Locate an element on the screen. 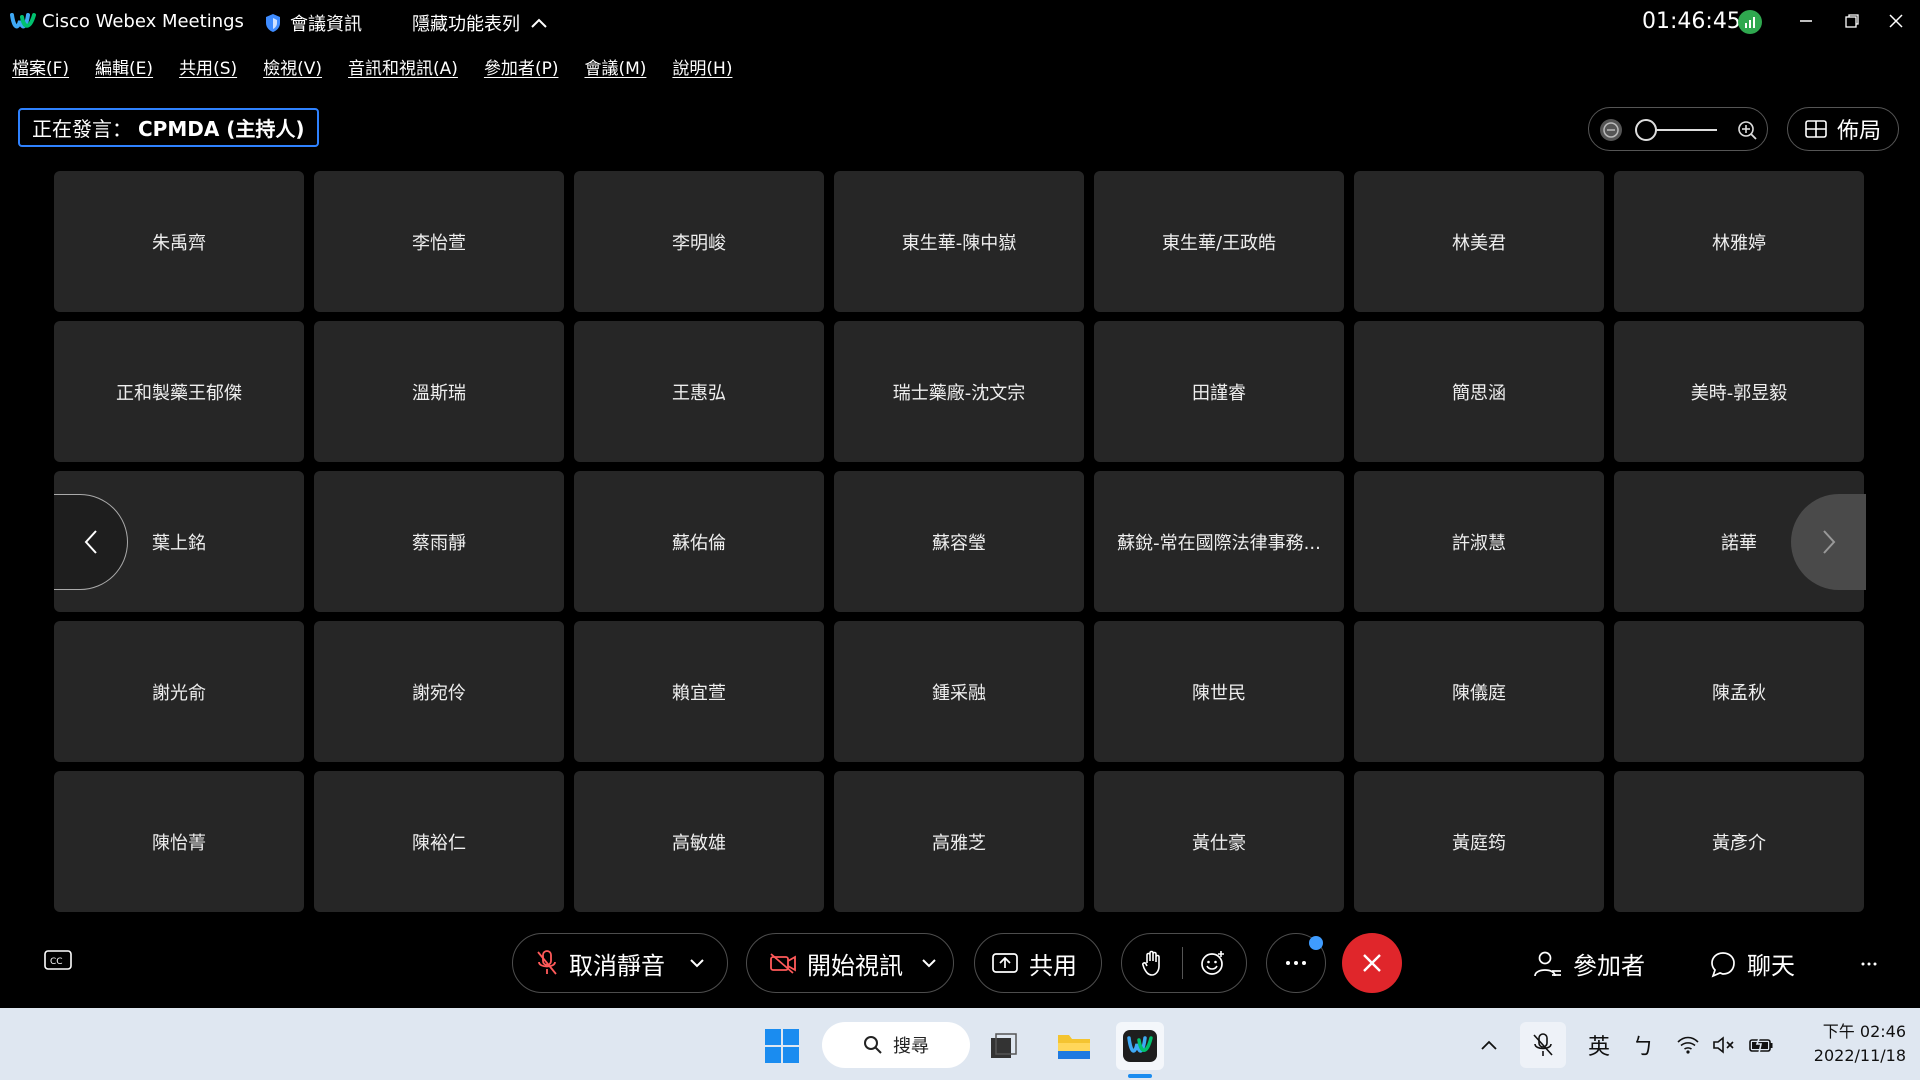  task-view-button is located at coordinates (1004, 1046).